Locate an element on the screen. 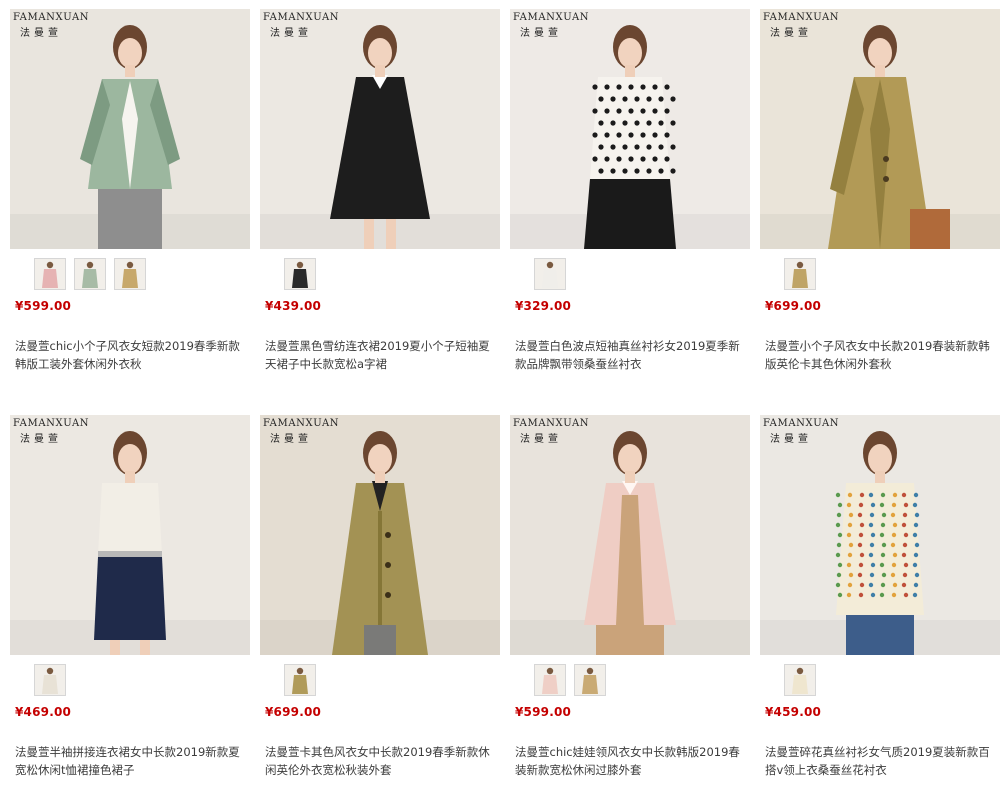 The width and height of the screenshot is (1006, 801). color-thumbnails: ¥459.00 法曼萱碎花真丝衬衫女气质2019夏装新款百搭v领上衣桑蚕丝花衬衣 is located at coordinates (880, 716).